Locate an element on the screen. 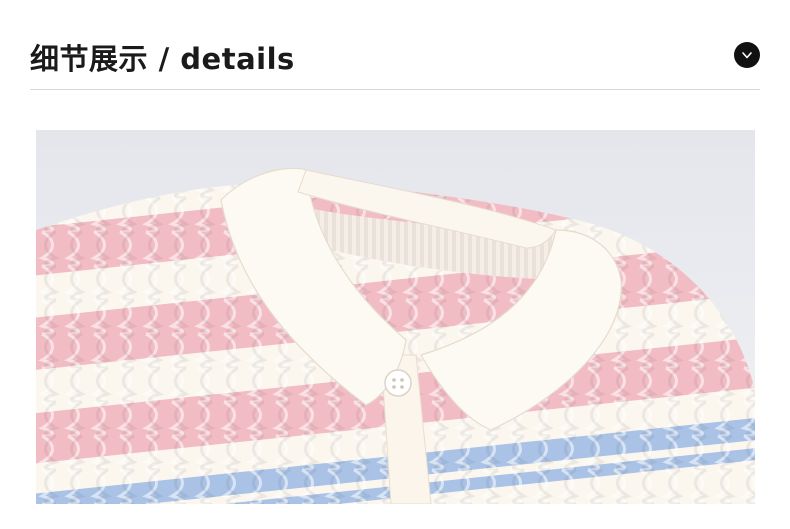 Image resolution: width=790 pixels, height=529 pixels. chevron-down-icon is located at coordinates (747, 55).